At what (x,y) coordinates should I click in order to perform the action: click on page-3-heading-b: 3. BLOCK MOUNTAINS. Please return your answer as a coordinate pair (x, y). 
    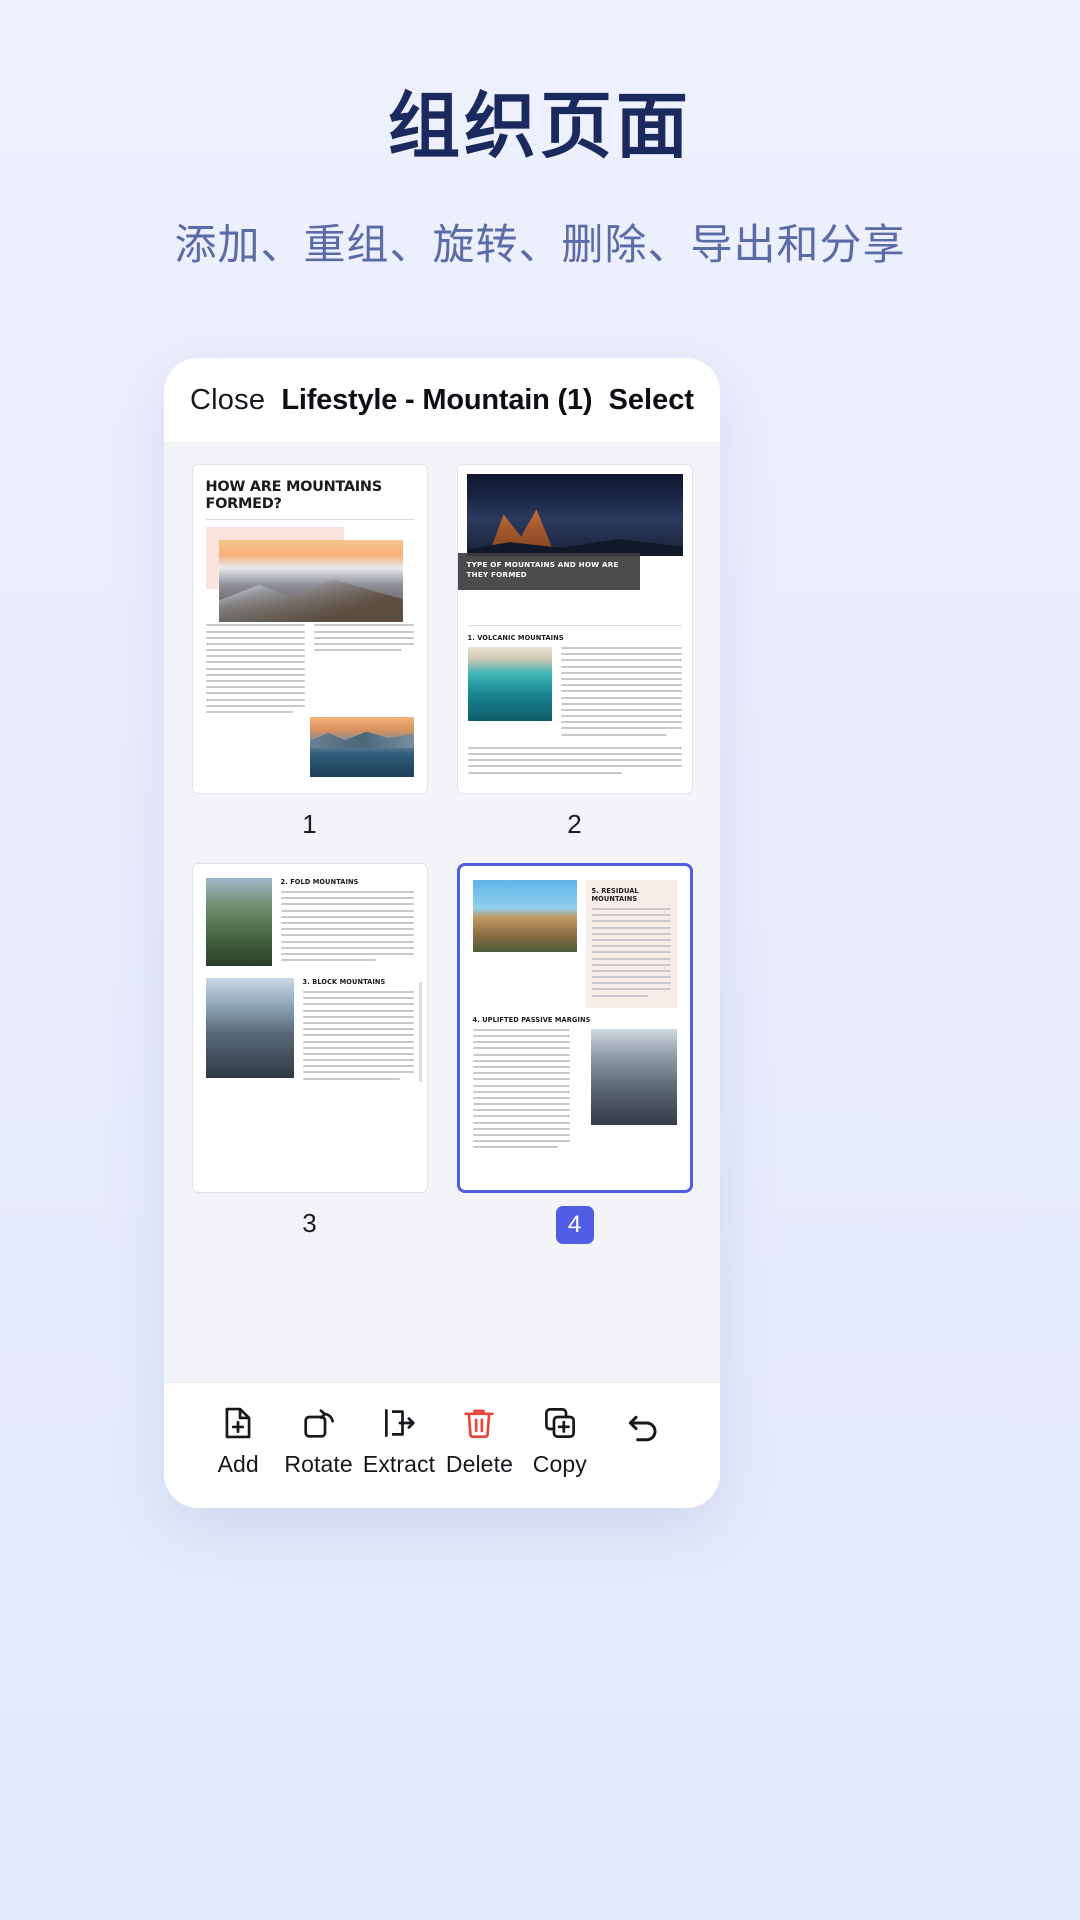
    Looking at the image, I should click on (344, 982).